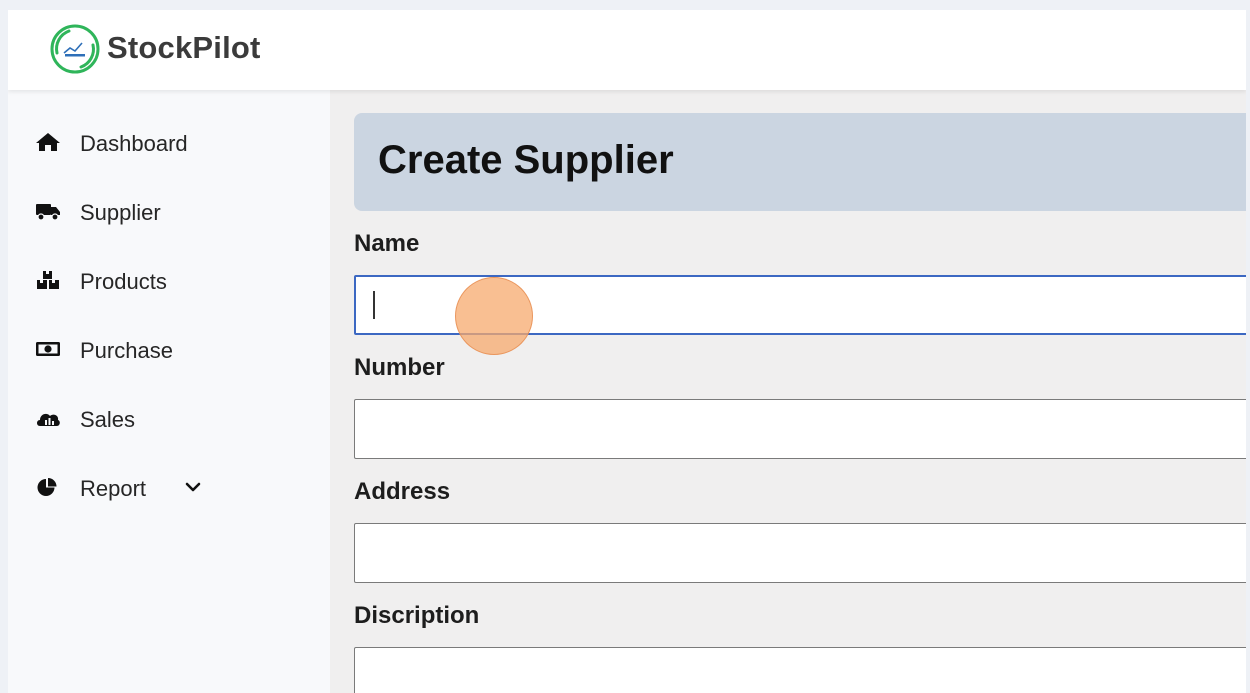 Image resolution: width=1250 pixels, height=693 pixels. Describe the element at coordinates (108, 419) in the screenshot. I see `sidebar-item-label: Sales` at that location.